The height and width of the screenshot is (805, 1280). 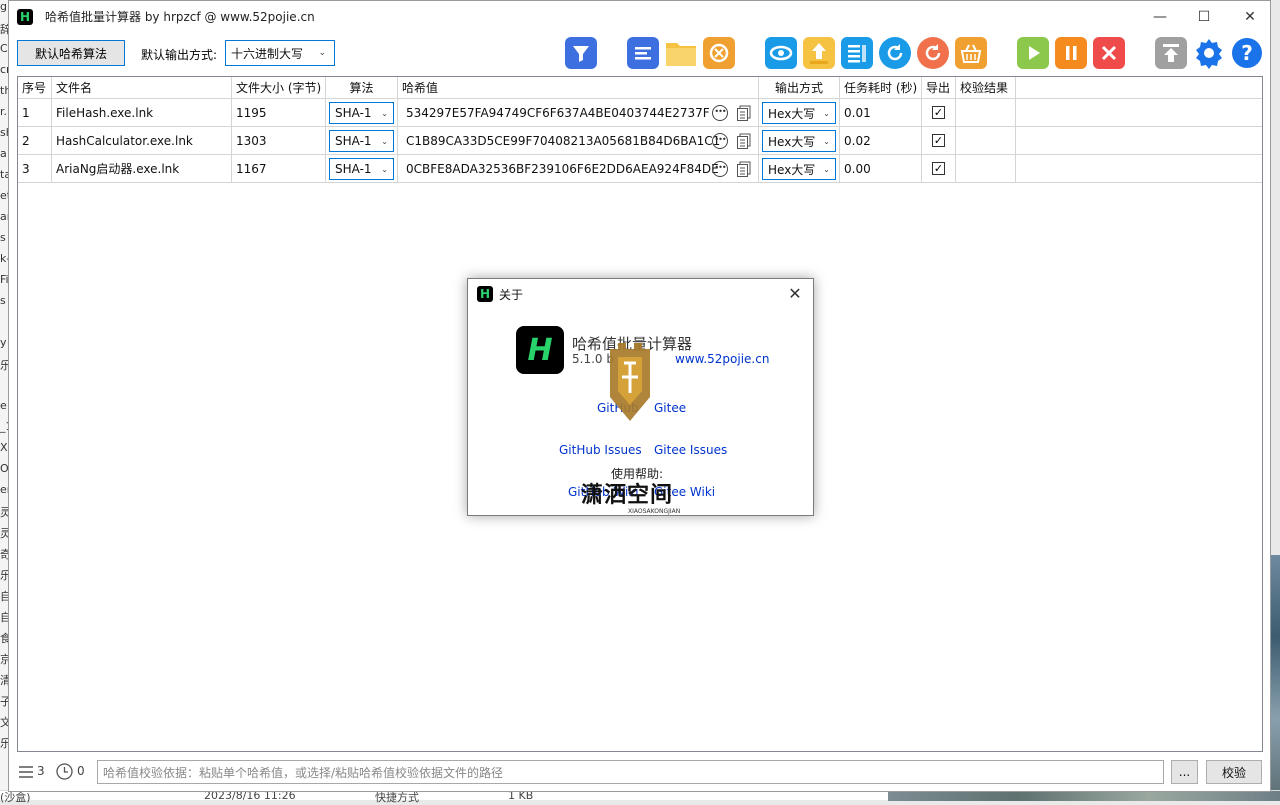 What do you see at coordinates (684, 492) in the screenshot?
I see `gitee-wiki-link: Gitee Wiki` at bounding box center [684, 492].